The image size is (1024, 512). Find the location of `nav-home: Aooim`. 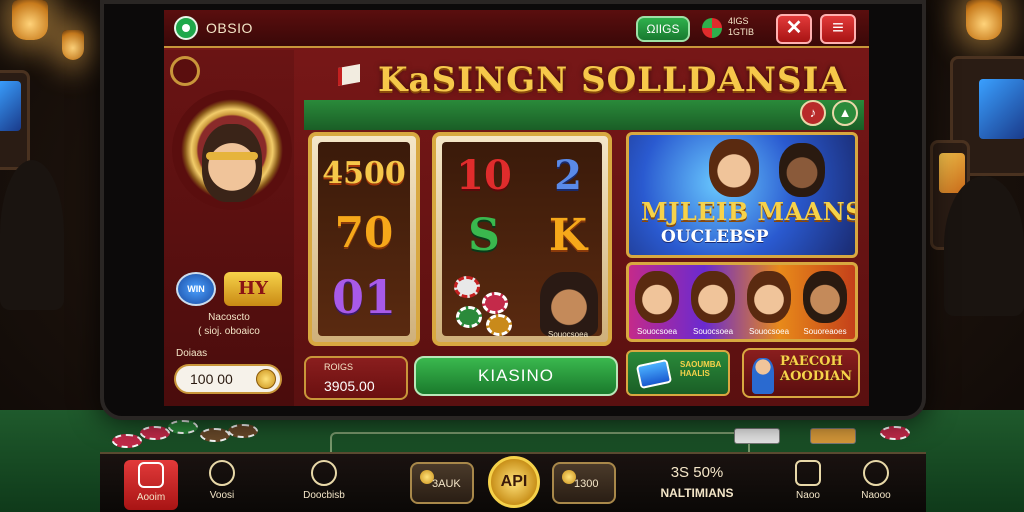

nav-home: Aooim is located at coordinates (151, 485).